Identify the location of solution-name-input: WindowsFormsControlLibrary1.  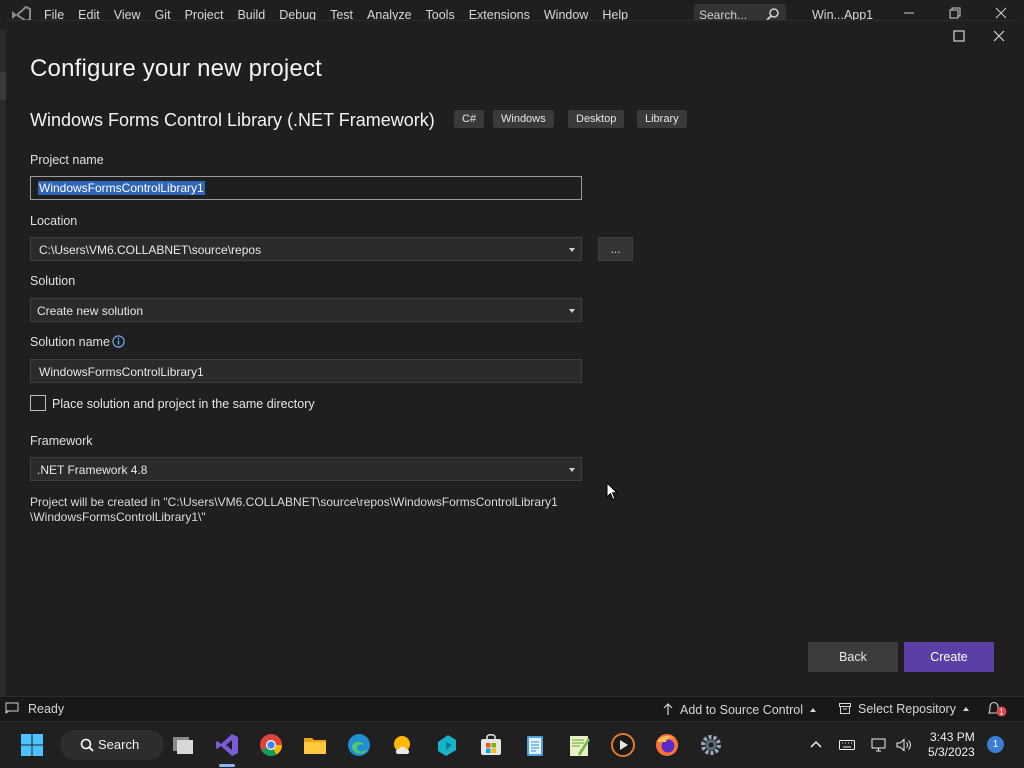
(306, 371).